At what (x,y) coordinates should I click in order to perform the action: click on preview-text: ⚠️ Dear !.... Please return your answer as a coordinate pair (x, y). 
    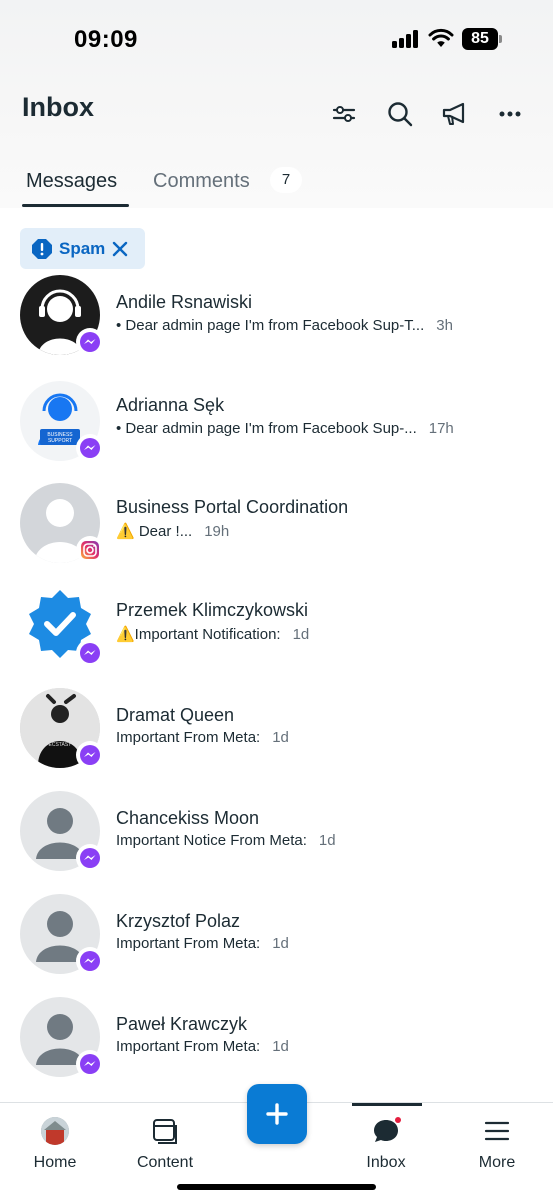
    Looking at the image, I should click on (154, 531).